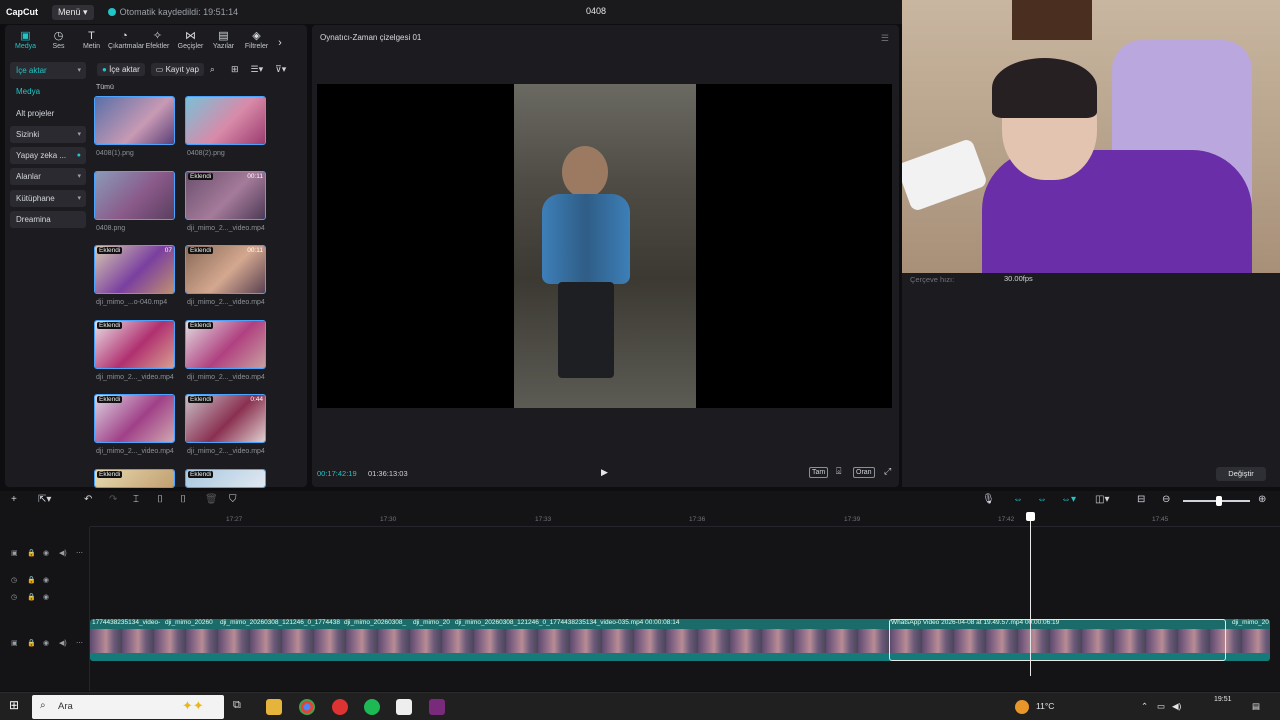  Describe the element at coordinates (1042, 499) in the screenshot. I see `magnet-icon: ⇔` at that location.